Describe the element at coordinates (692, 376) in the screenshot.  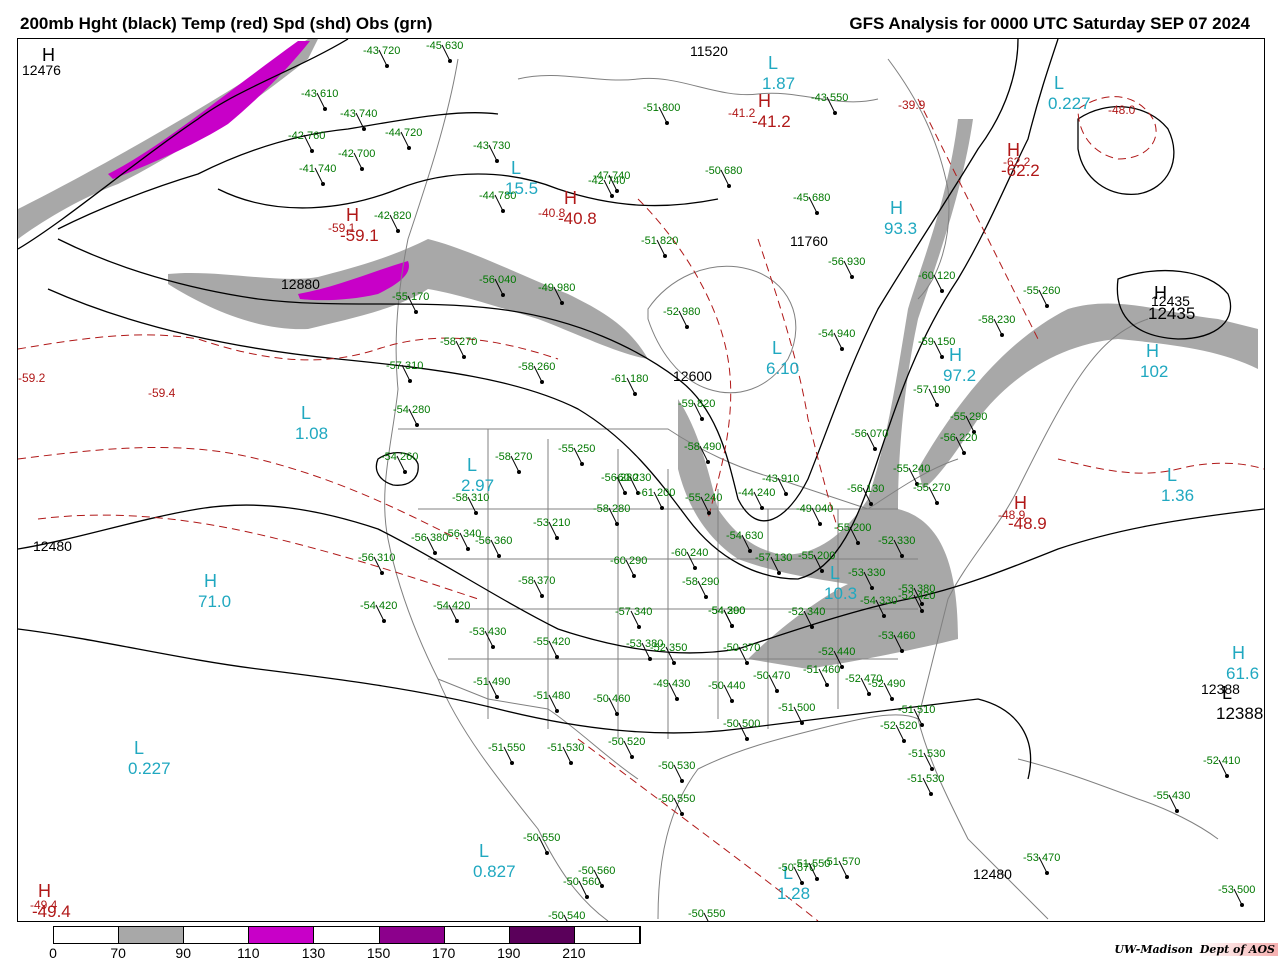
I see `height-label: 12600` at that location.